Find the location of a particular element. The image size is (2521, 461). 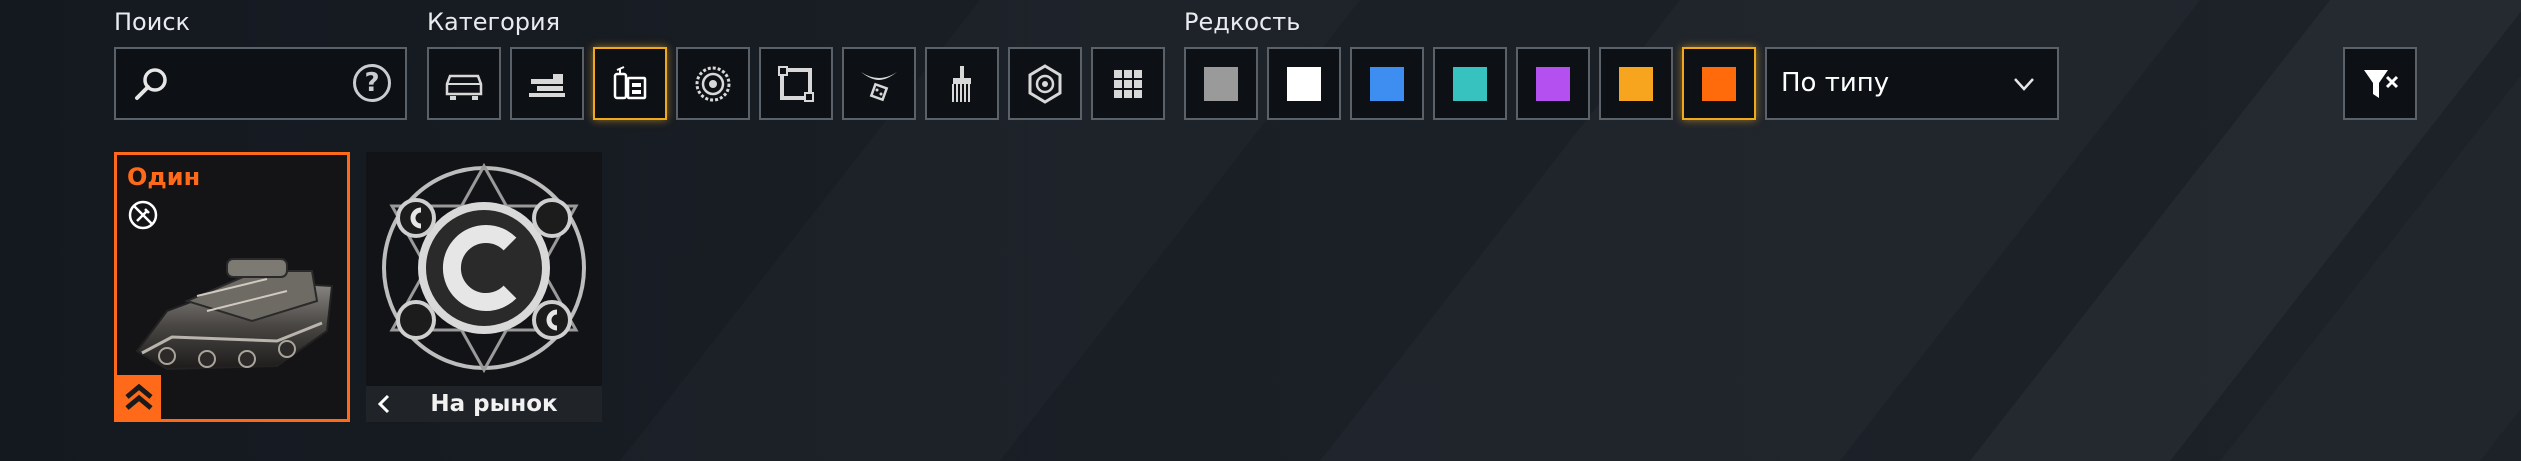

rarity-swatch-special is located at coordinates (1470, 83).